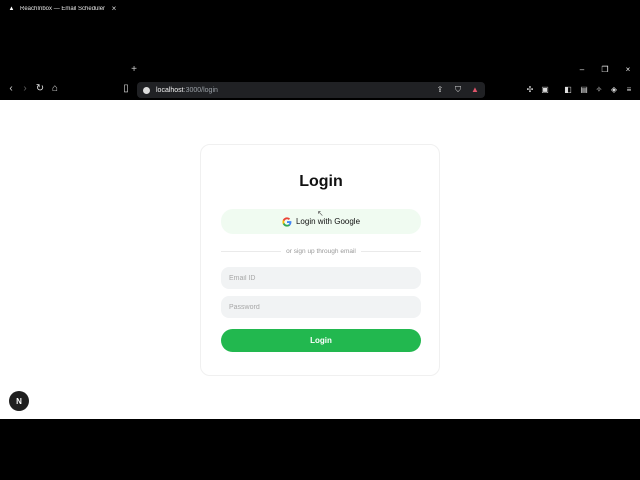 The height and width of the screenshot is (480, 640). What do you see at coordinates (390, 251) in the screenshot?
I see `divider-line-right` at bounding box center [390, 251].